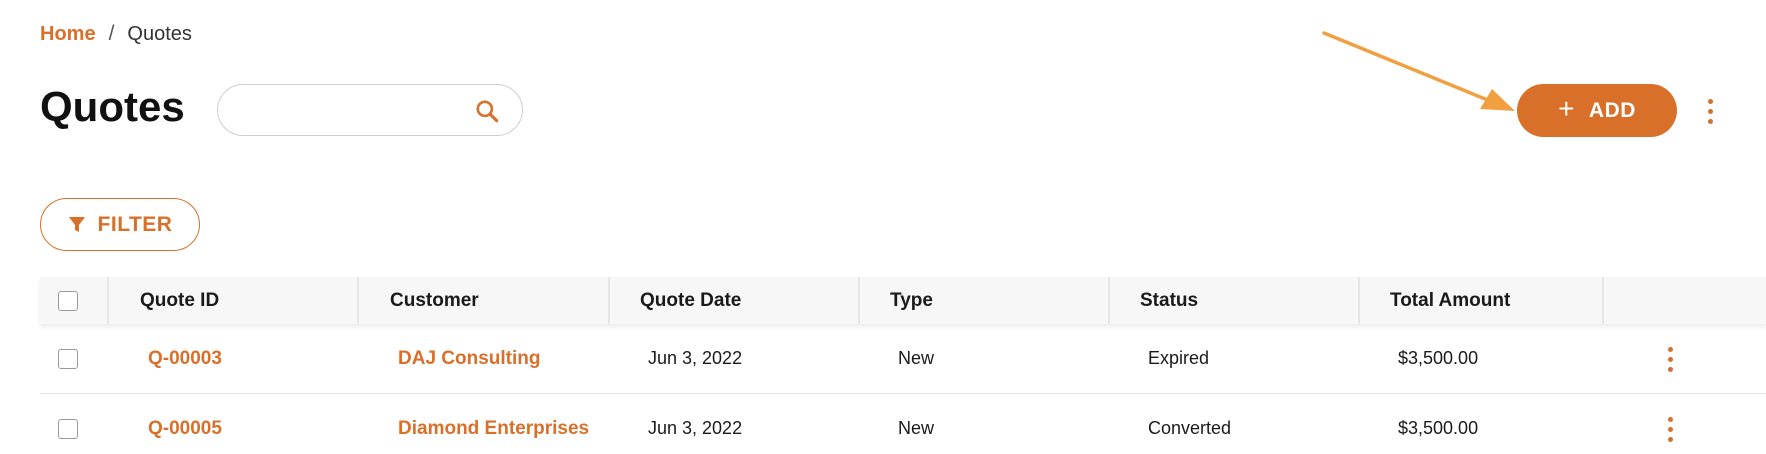 The height and width of the screenshot is (454, 1766). I want to click on status-cell: Converted, so click(1190, 428).